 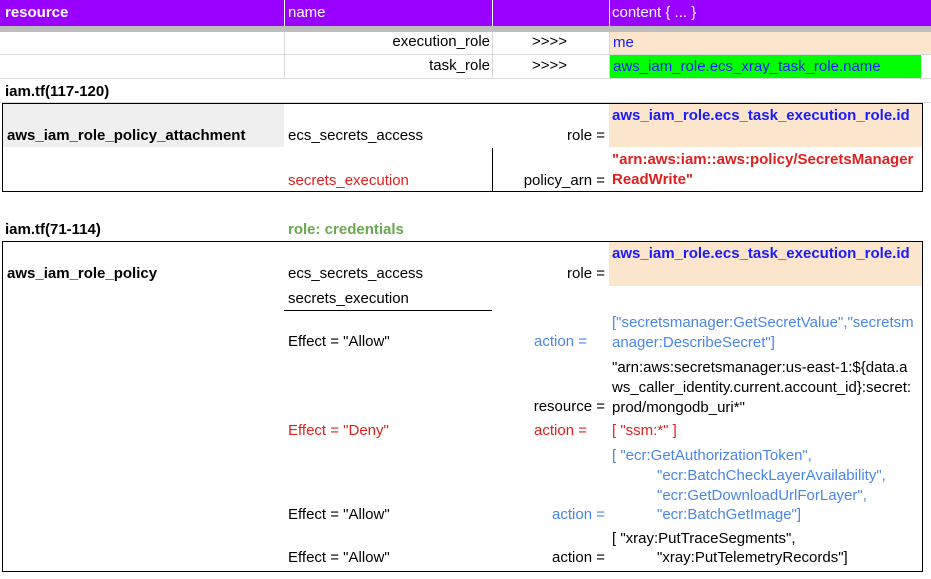 What do you see at coordinates (348, 180) in the screenshot?
I see `section1-name2: secrets_execution` at bounding box center [348, 180].